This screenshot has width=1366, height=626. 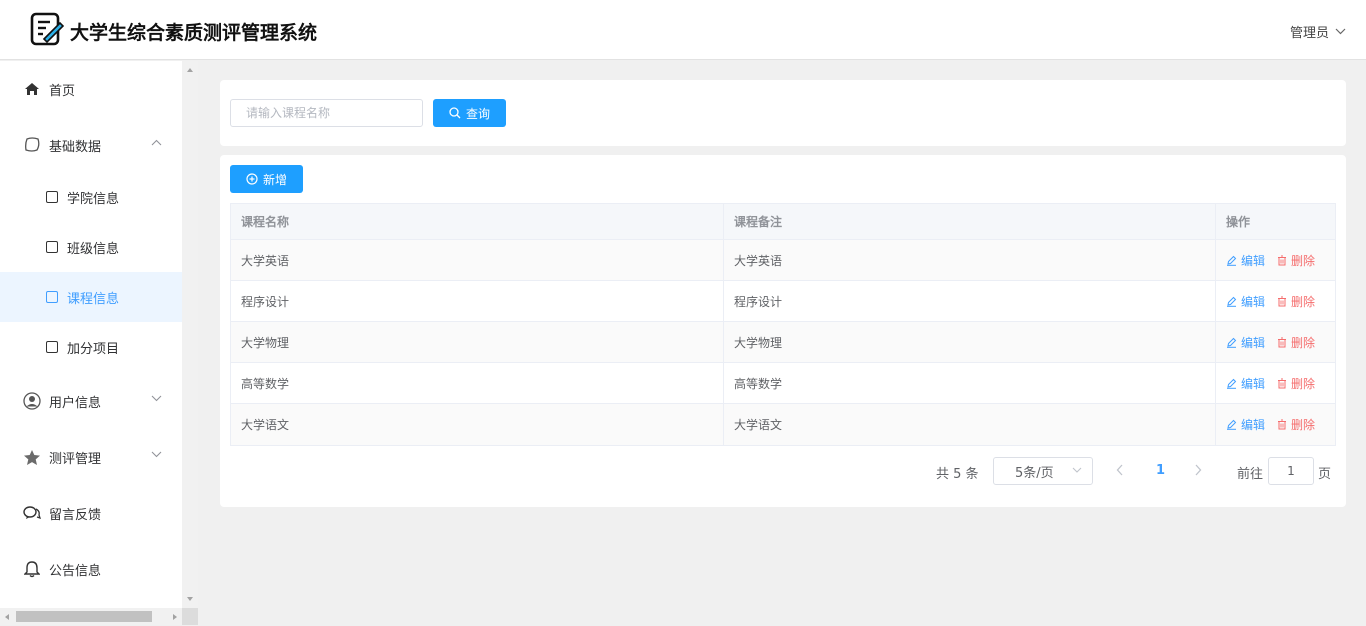 What do you see at coordinates (91, 145) in the screenshot?
I see `sidebar-item-basic-data: 基础数据` at bounding box center [91, 145].